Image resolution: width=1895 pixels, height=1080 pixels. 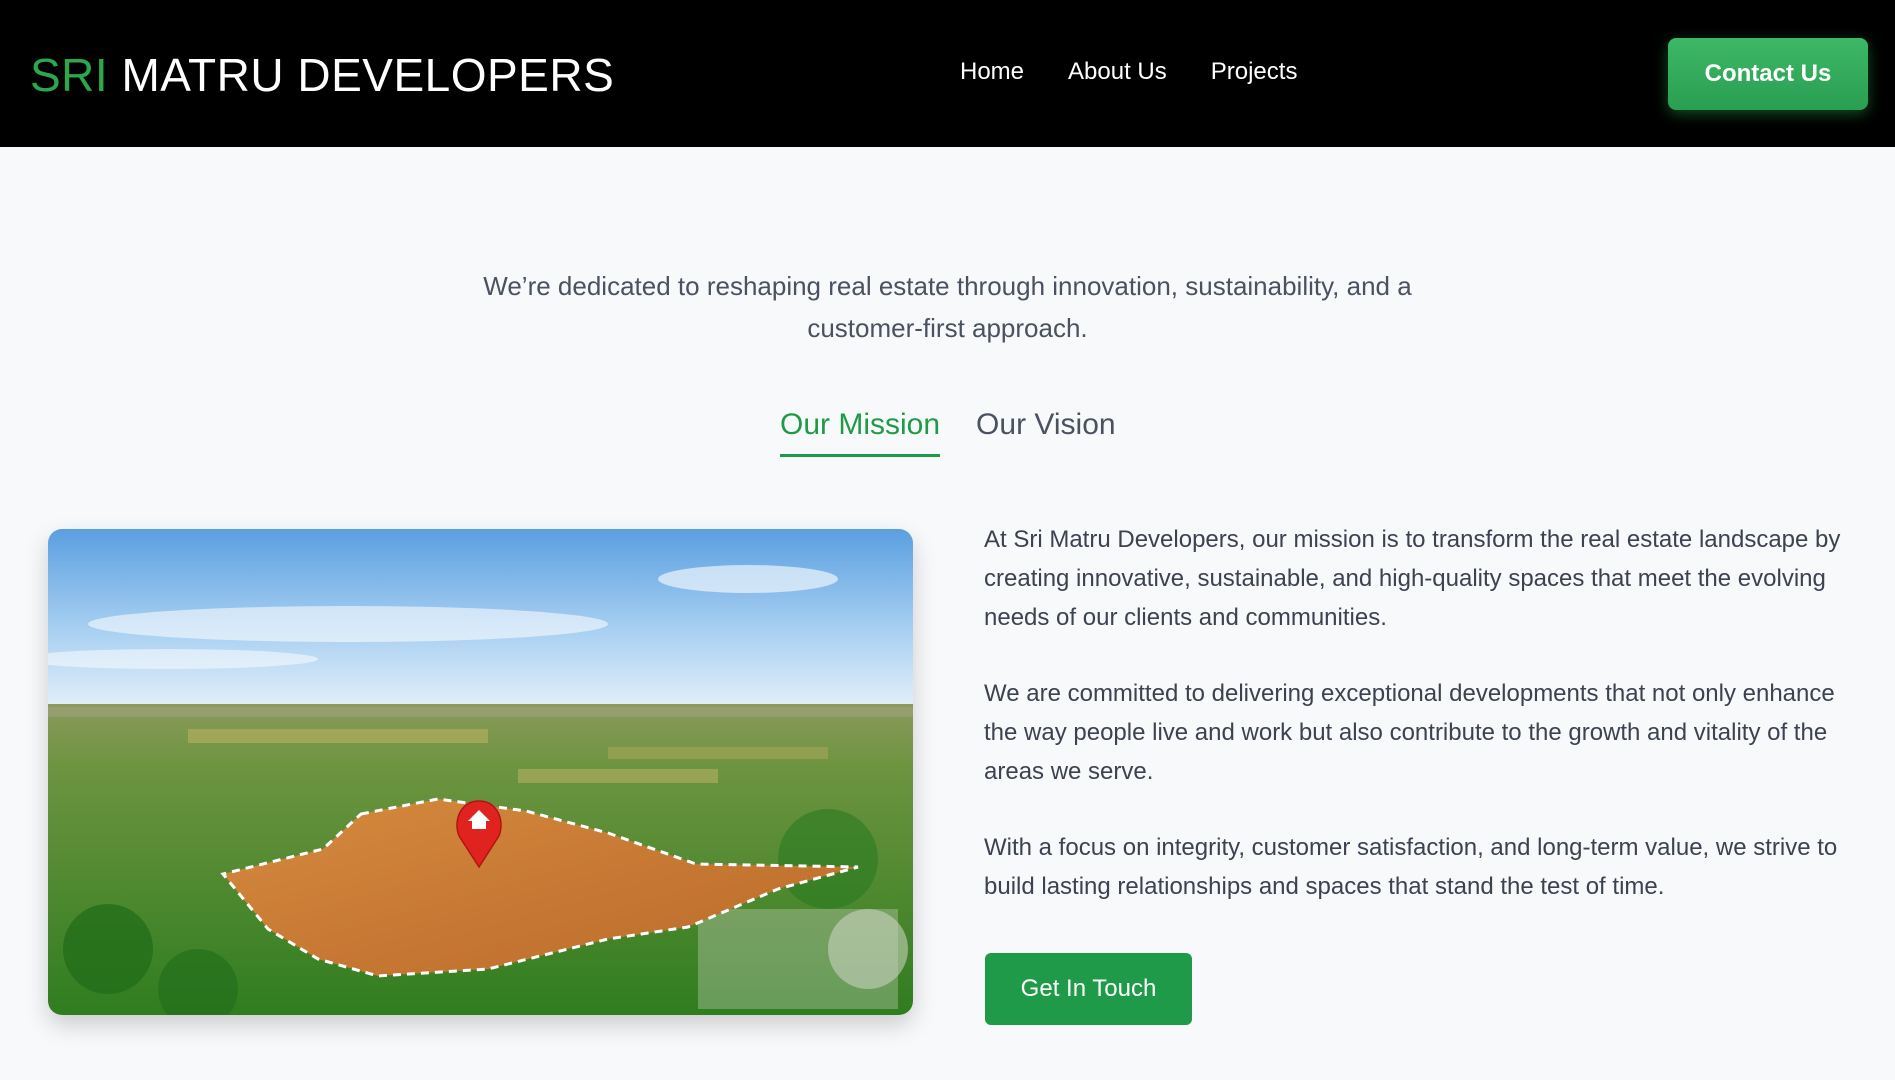 What do you see at coordinates (948, 432) in the screenshot?
I see `mission-vision-tabs: Our Mission Our Vision` at bounding box center [948, 432].